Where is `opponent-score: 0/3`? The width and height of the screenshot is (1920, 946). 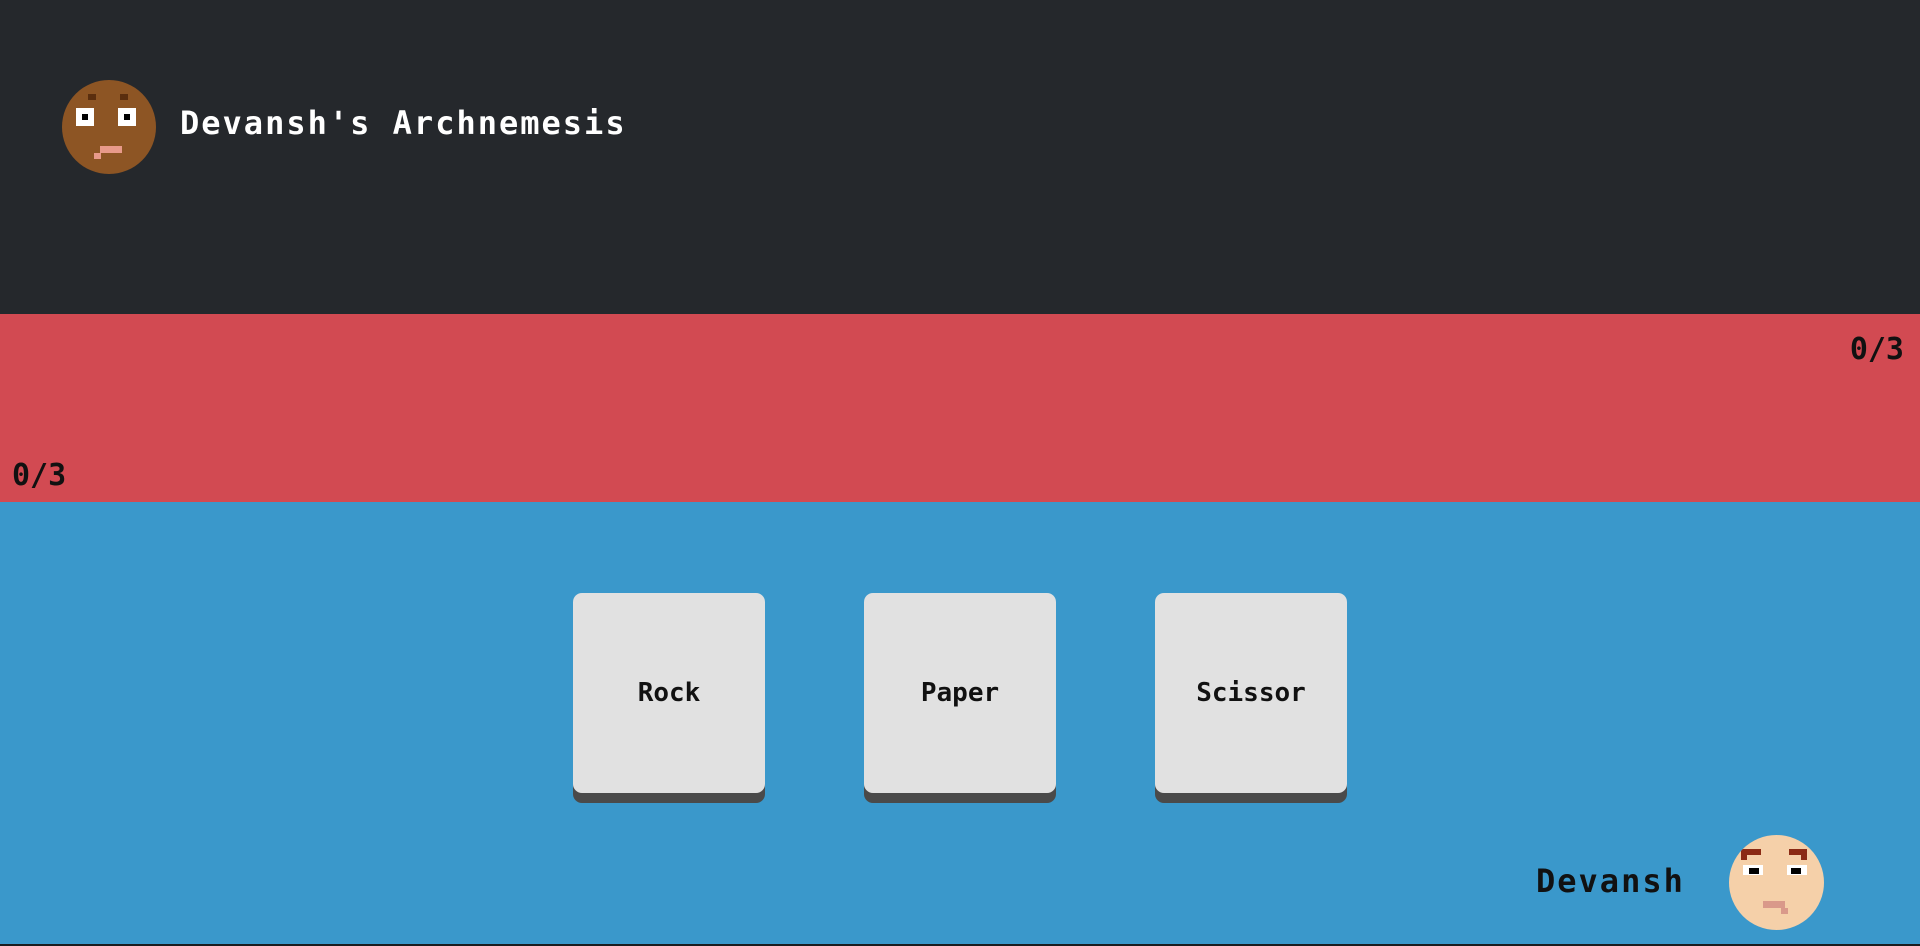 opponent-score: 0/3 is located at coordinates (1876, 349).